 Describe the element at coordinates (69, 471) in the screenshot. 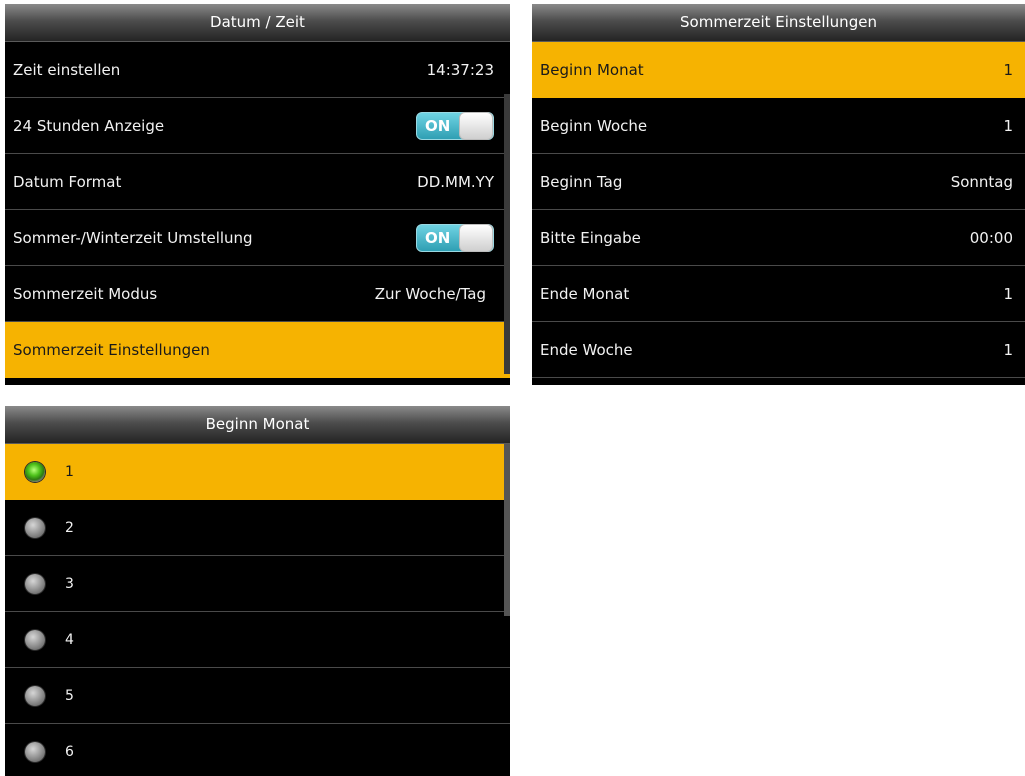

I see `option-label: 1` at that location.